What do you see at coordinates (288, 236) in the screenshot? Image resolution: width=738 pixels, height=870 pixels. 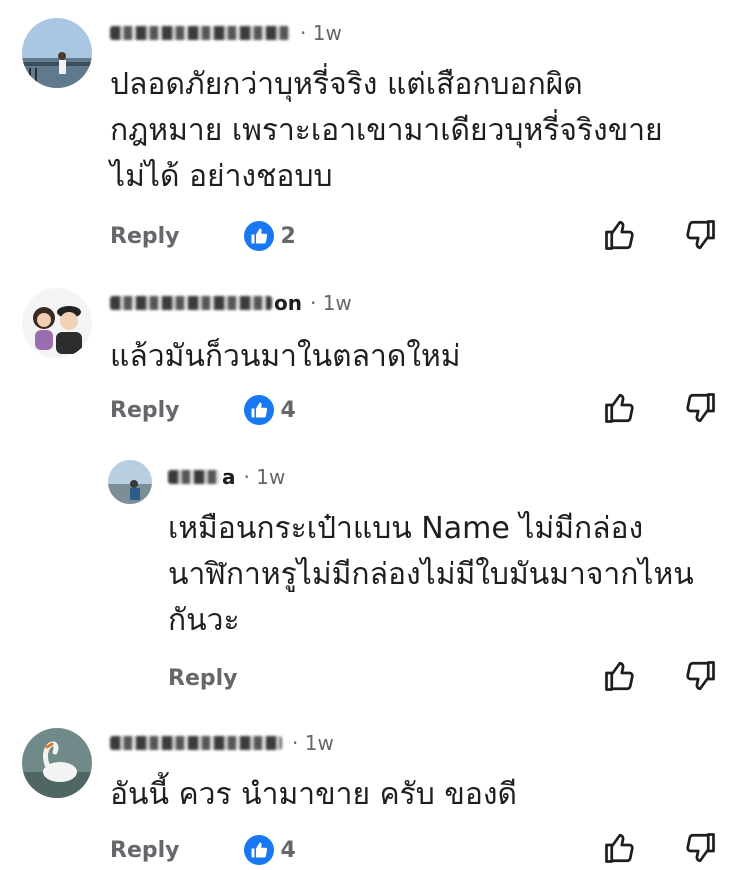 I see `like-count: 2` at bounding box center [288, 236].